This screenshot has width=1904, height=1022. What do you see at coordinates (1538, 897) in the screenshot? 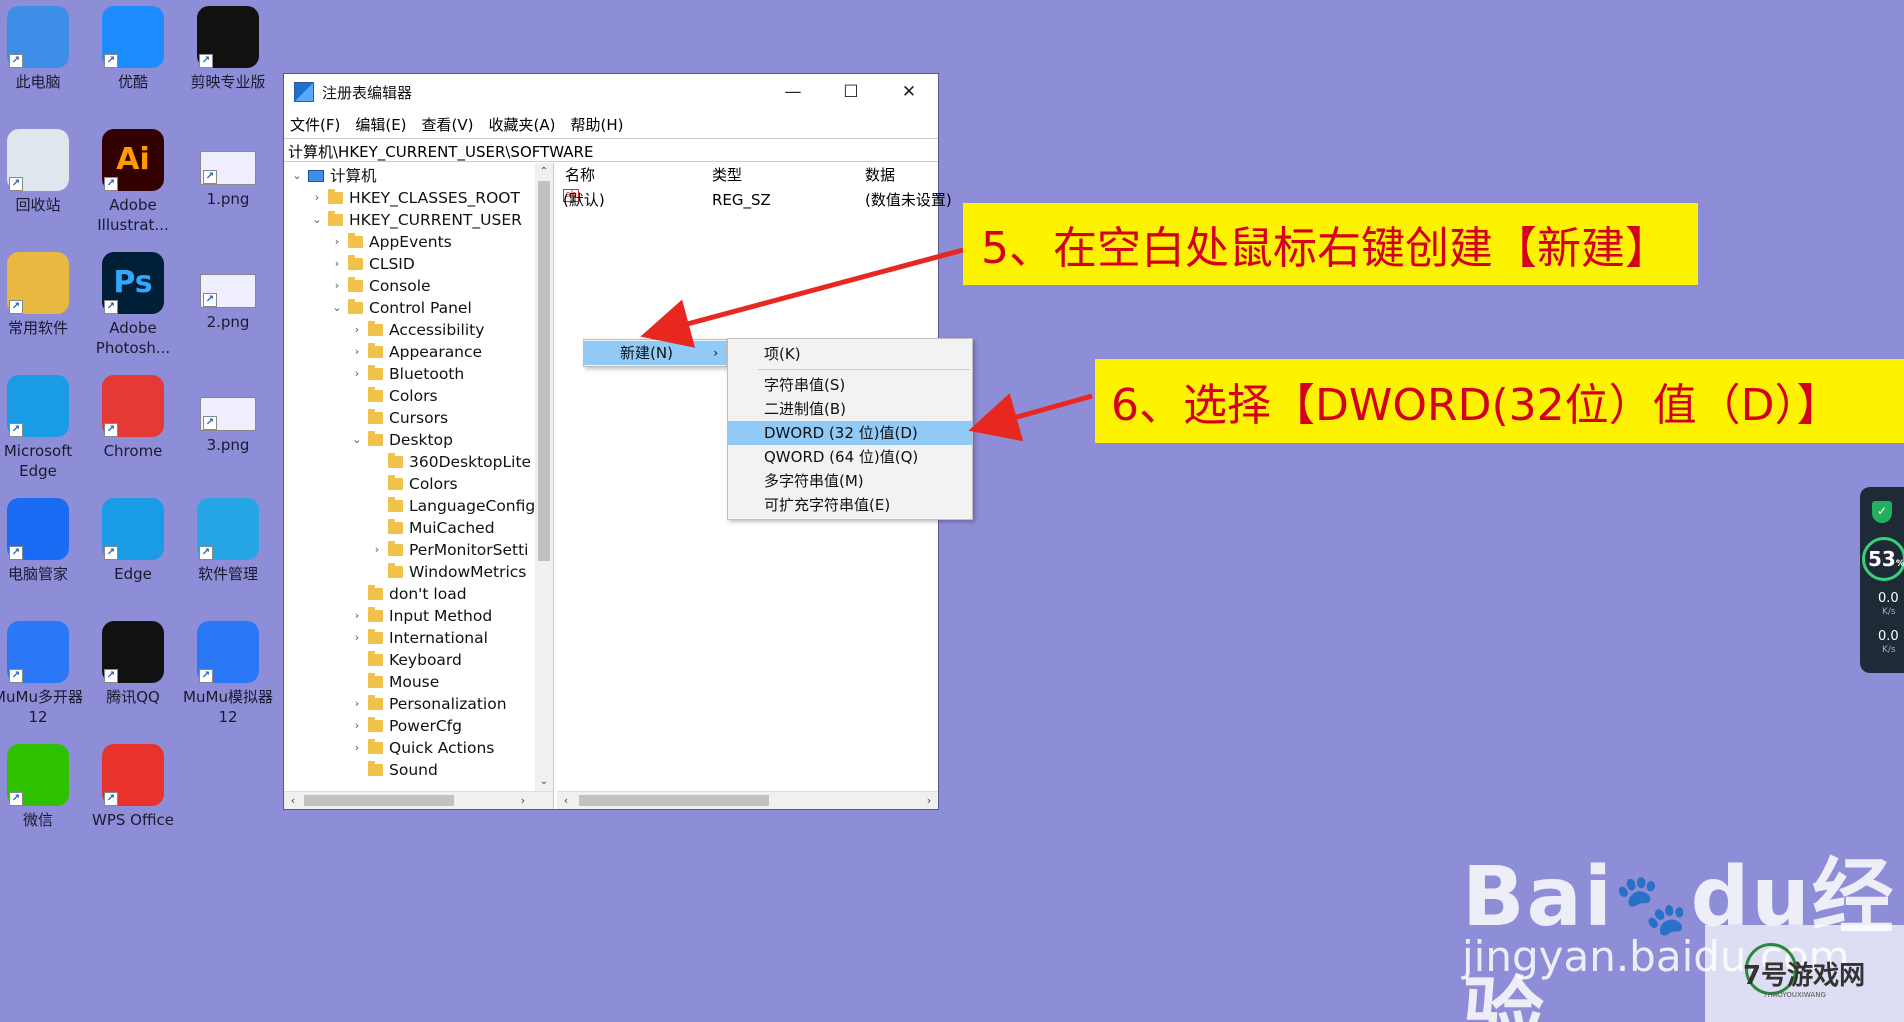
I see `watermark-brand: Bai` at bounding box center [1538, 897].